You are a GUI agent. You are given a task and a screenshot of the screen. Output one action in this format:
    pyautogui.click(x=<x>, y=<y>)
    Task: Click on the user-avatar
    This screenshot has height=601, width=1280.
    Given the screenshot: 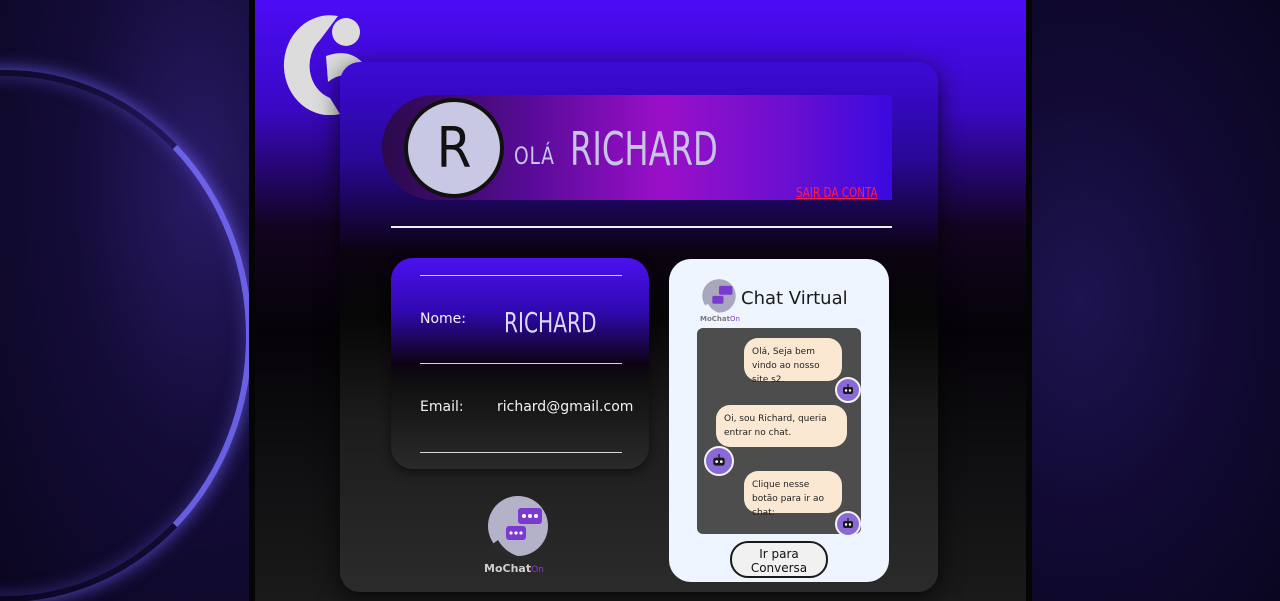 What is the action you would take?
    pyautogui.click(x=719, y=461)
    